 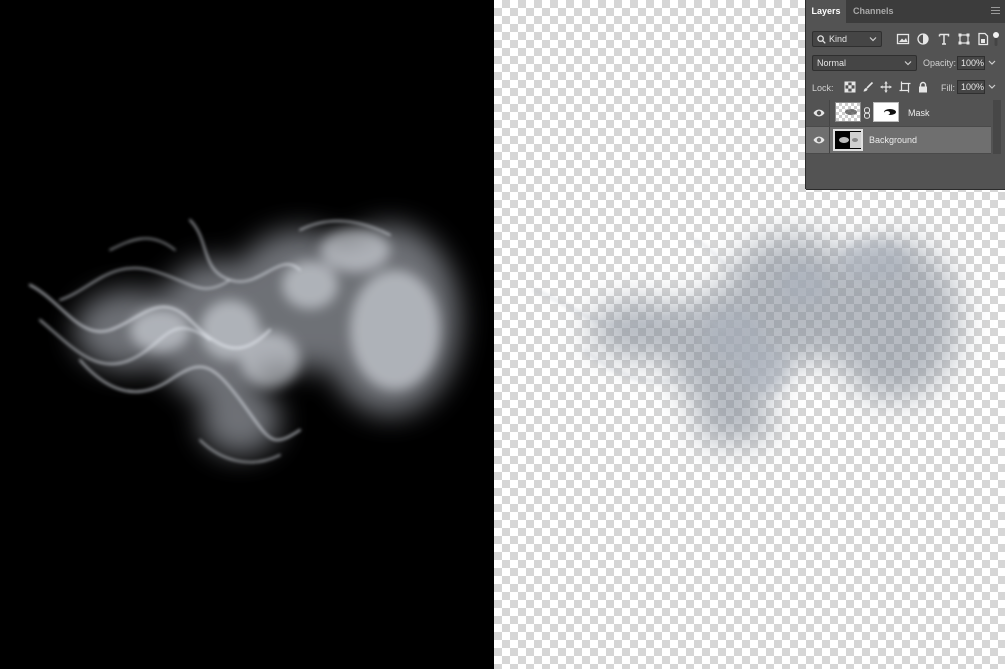 What do you see at coordinates (940, 63) in the screenshot?
I see `opacity-label: Opacity:` at bounding box center [940, 63].